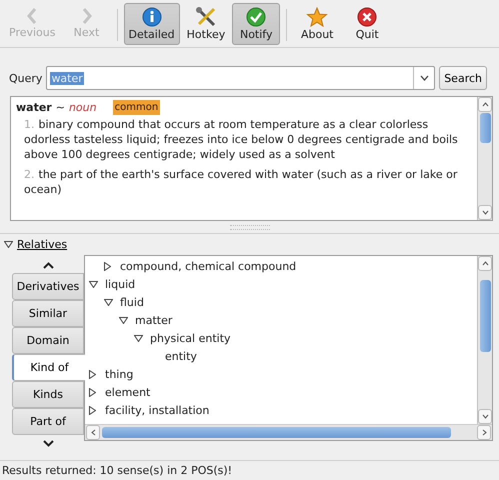 The image size is (499, 480). Describe the element at coordinates (48, 313) in the screenshot. I see `relation-tab: Similar` at that location.